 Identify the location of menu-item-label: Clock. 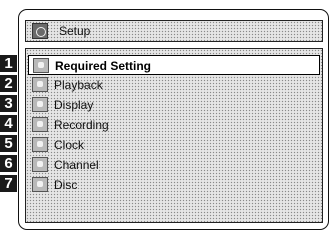
(69, 145).